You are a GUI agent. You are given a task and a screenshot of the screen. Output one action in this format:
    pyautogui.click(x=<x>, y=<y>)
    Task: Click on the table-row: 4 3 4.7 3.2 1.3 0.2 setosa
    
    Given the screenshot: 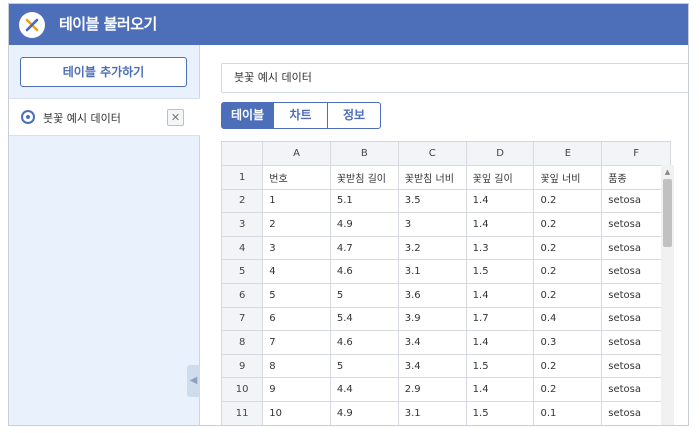 What is the action you would take?
    pyautogui.click(x=446, y=248)
    